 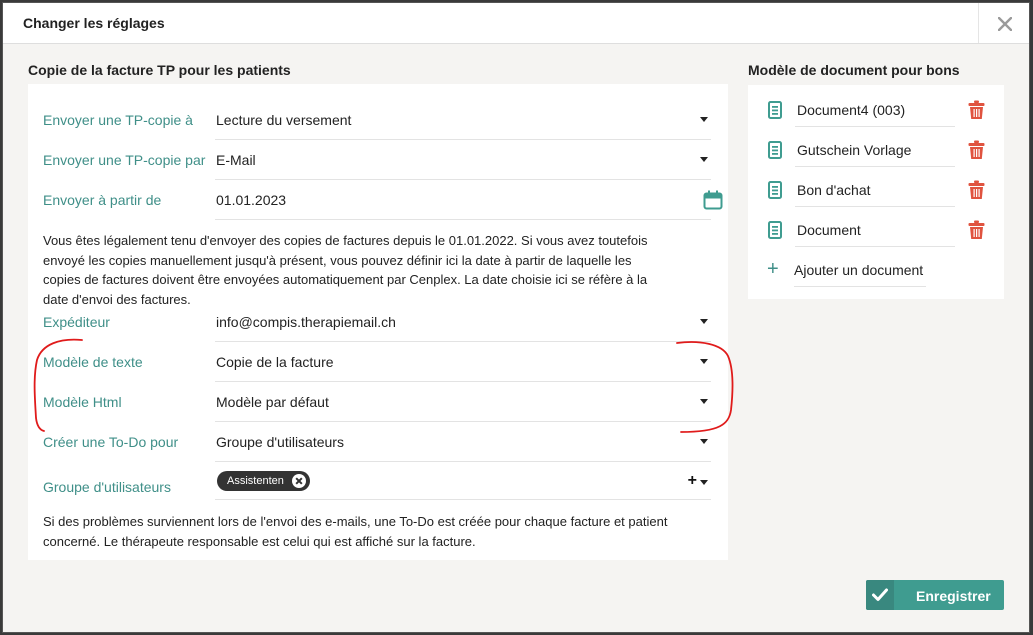 I want to click on html-template-select: Modèle par défaut, so click(x=463, y=402).